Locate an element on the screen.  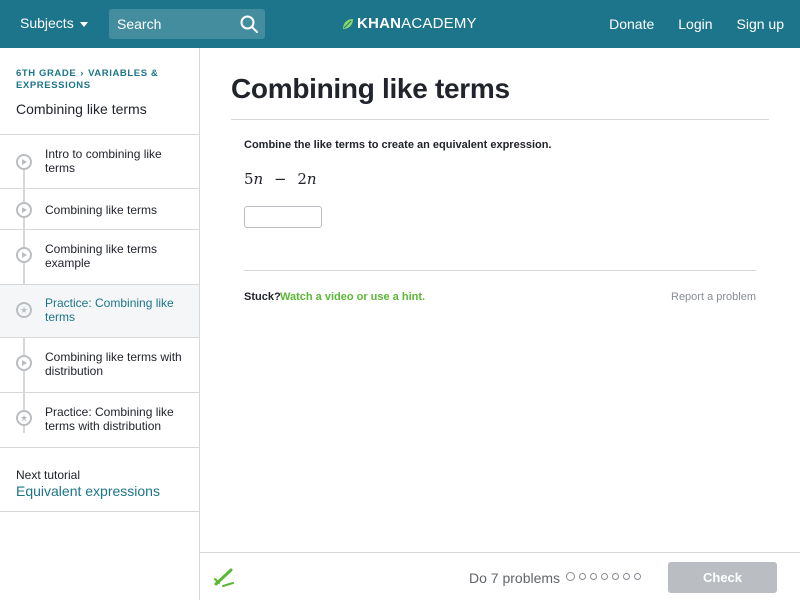
khan-academy-logo: KHANACADEMY is located at coordinates (409, 23).